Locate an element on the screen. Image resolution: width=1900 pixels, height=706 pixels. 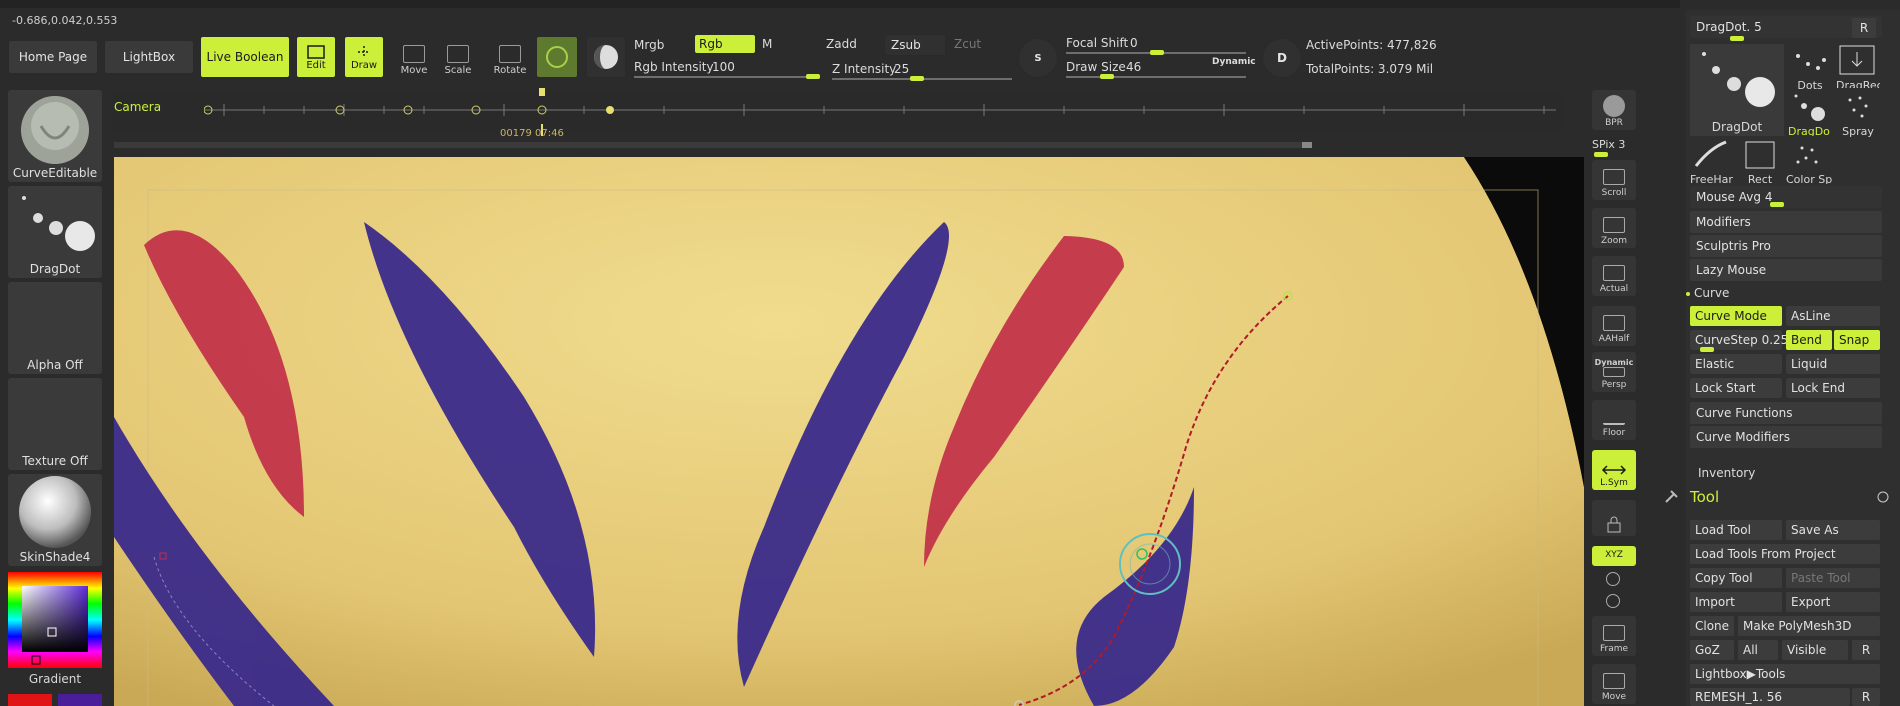
zsub-button: Zsub is located at coordinates (915, 45).